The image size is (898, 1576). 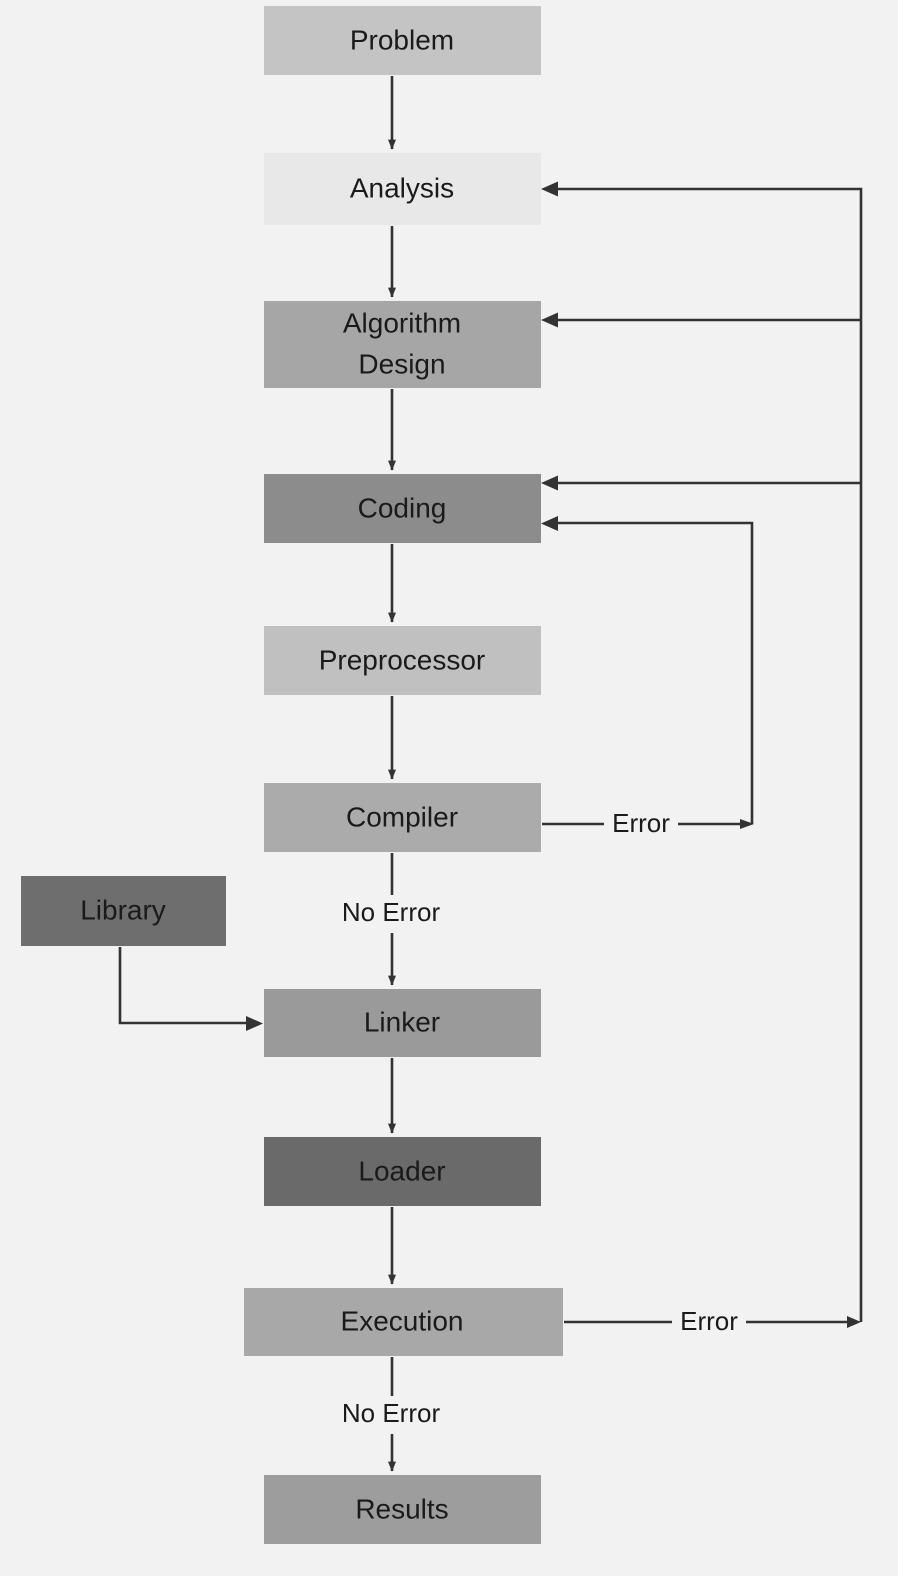 I want to click on node-loader: Loader, so click(x=402, y=1171).